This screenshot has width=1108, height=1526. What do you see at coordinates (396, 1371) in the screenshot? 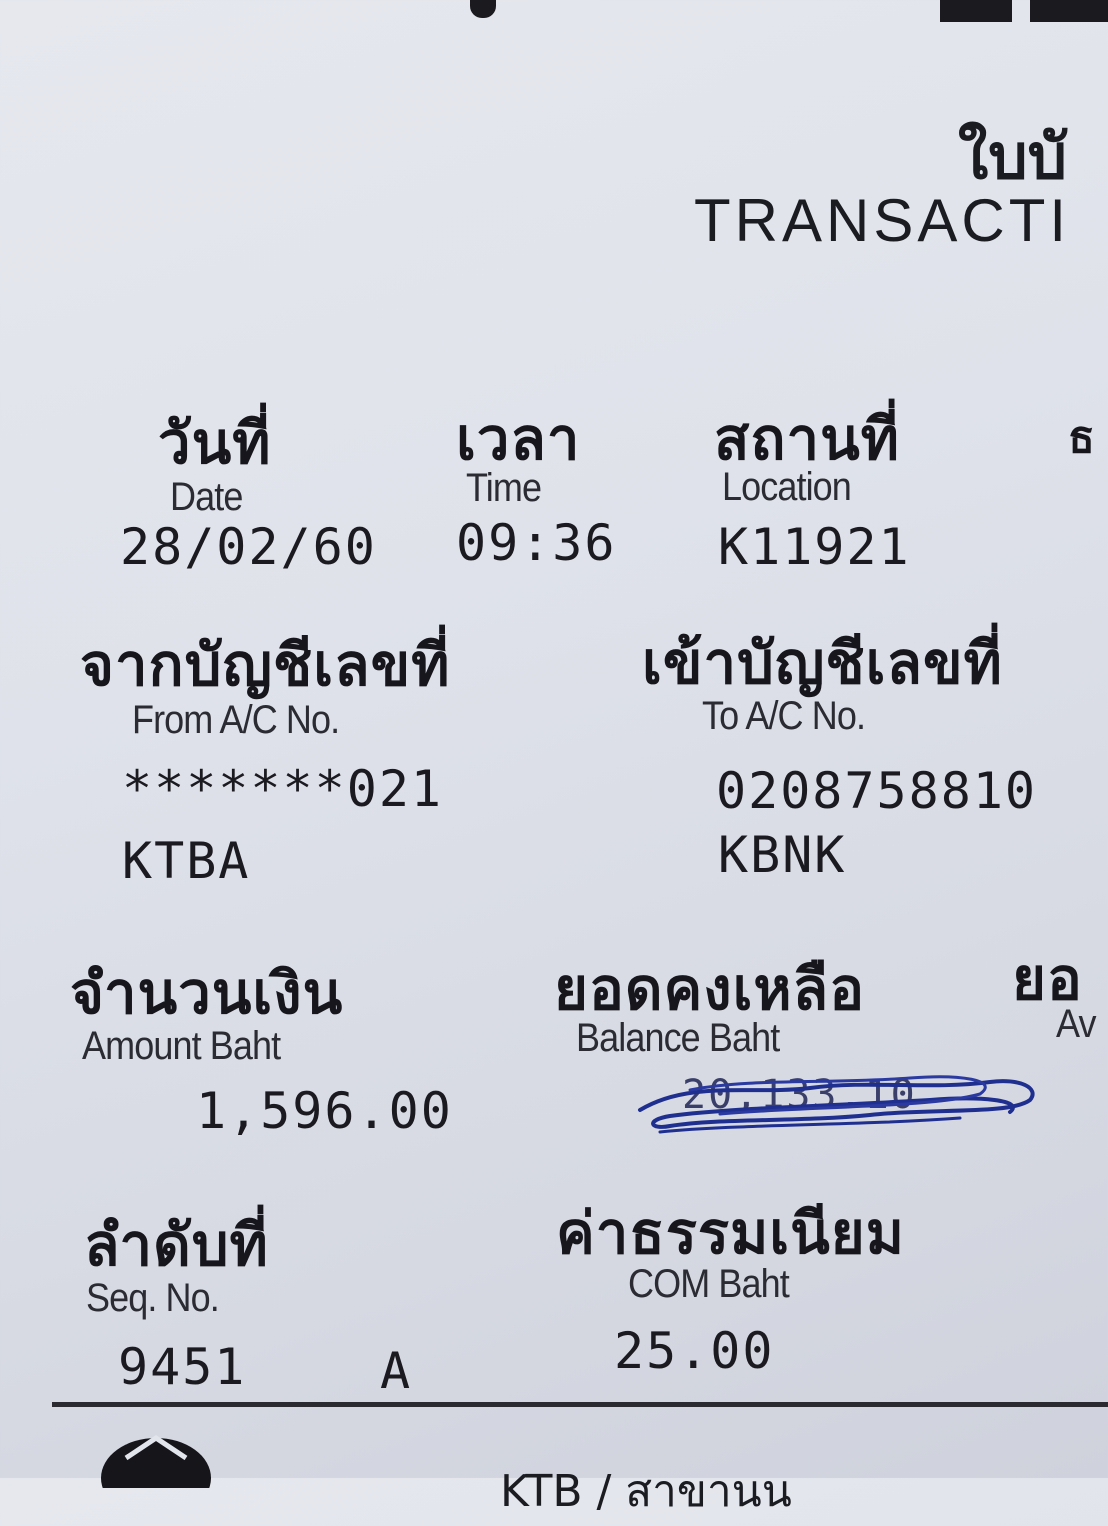
I see `sequence-suffix: A` at bounding box center [396, 1371].